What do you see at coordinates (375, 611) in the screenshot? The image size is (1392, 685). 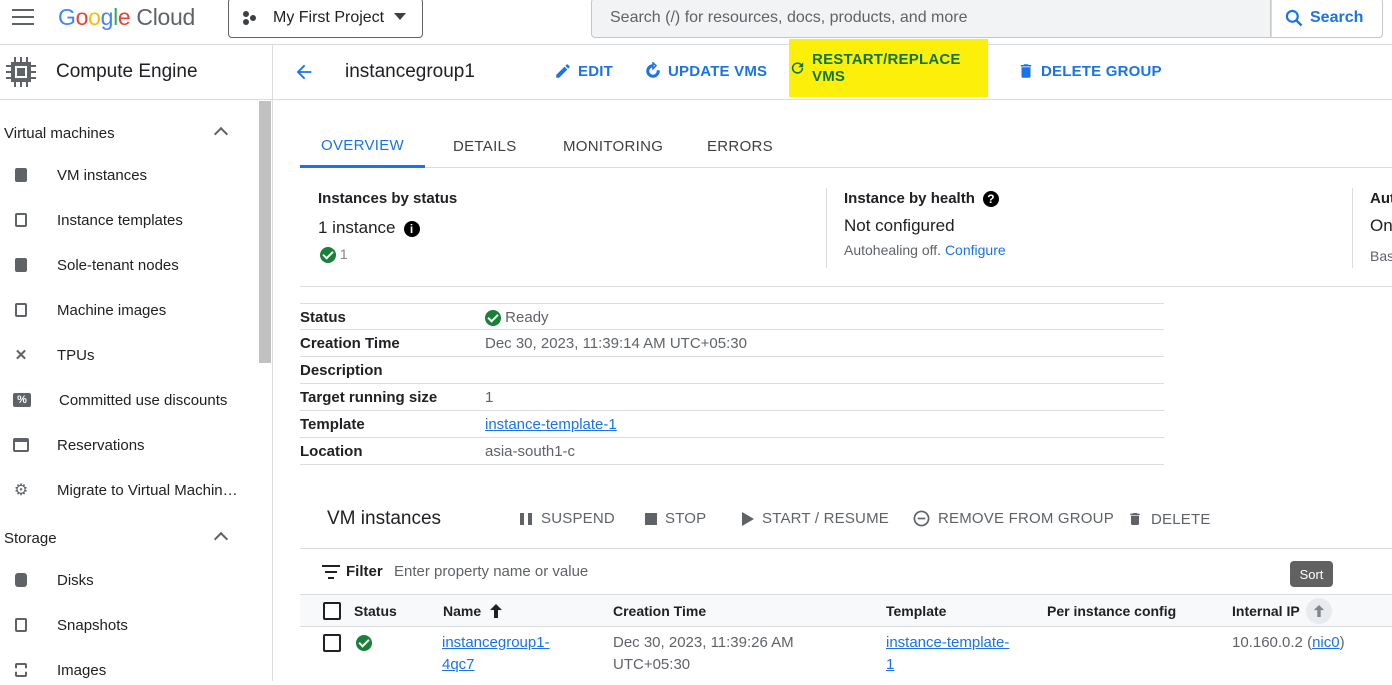 I see `col-status: Status` at bounding box center [375, 611].